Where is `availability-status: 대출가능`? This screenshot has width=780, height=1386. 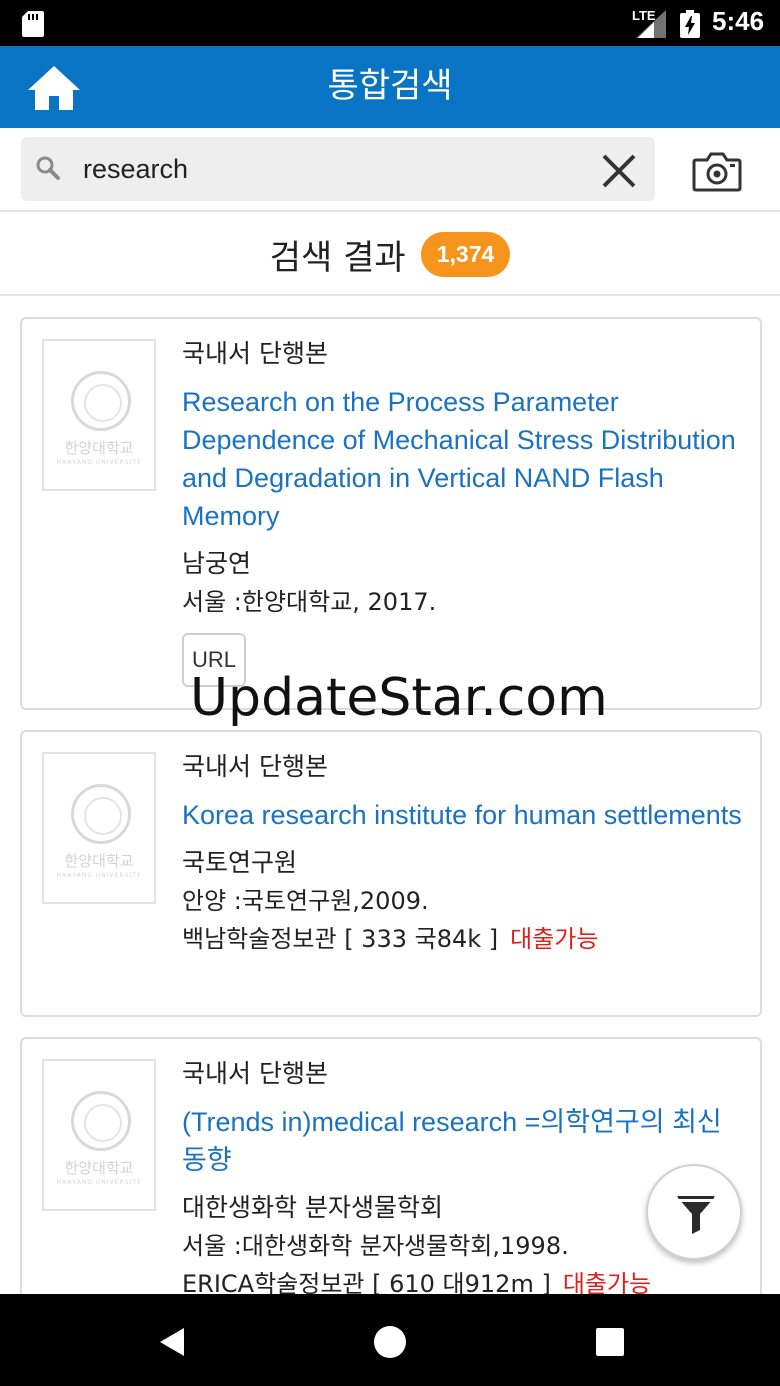 availability-status: 대출가능 is located at coordinates (554, 939).